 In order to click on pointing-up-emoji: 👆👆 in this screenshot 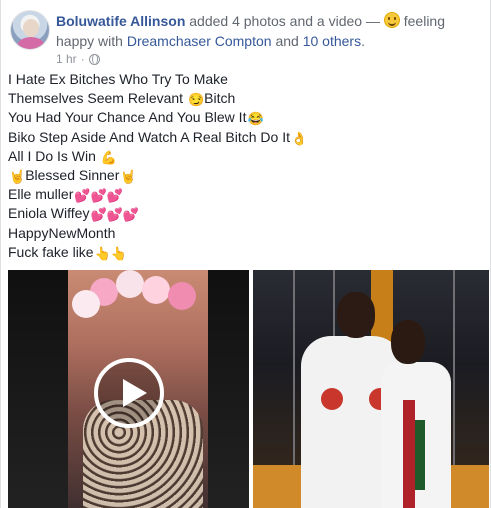, I will do `click(110, 253)`.